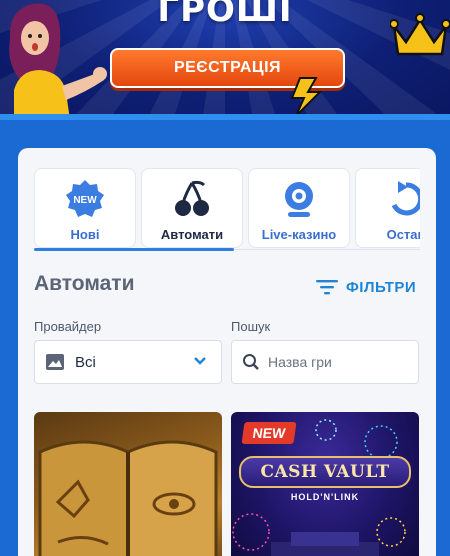 The image size is (450, 556). Describe the element at coordinates (85, 234) in the screenshot. I see `tab-new-label: Нові` at that location.